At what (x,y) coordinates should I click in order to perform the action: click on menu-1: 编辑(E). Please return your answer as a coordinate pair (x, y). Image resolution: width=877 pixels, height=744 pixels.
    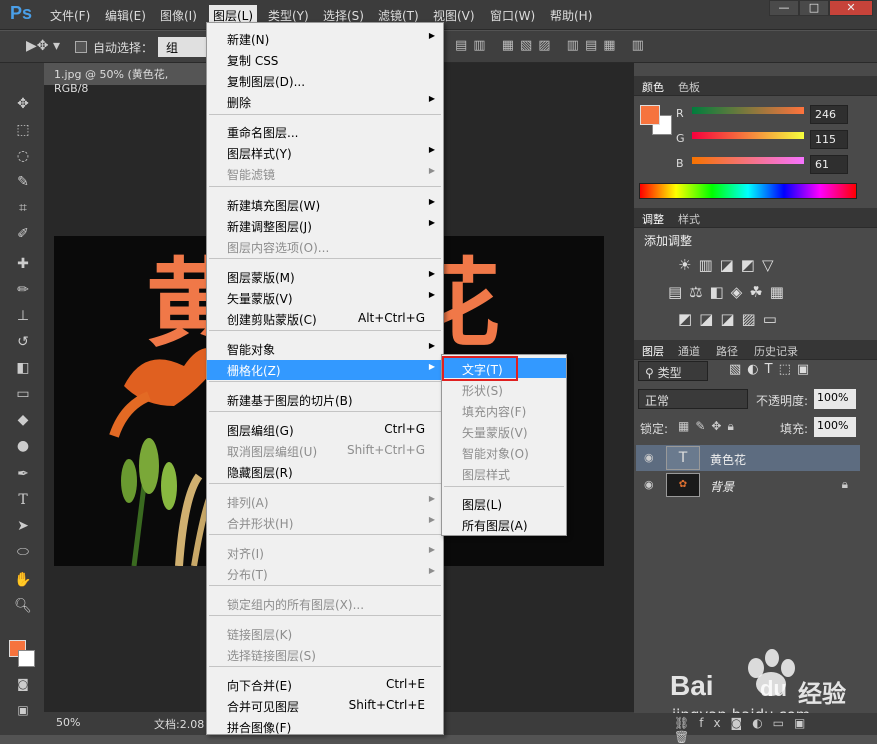
    Looking at the image, I should click on (125, 15).